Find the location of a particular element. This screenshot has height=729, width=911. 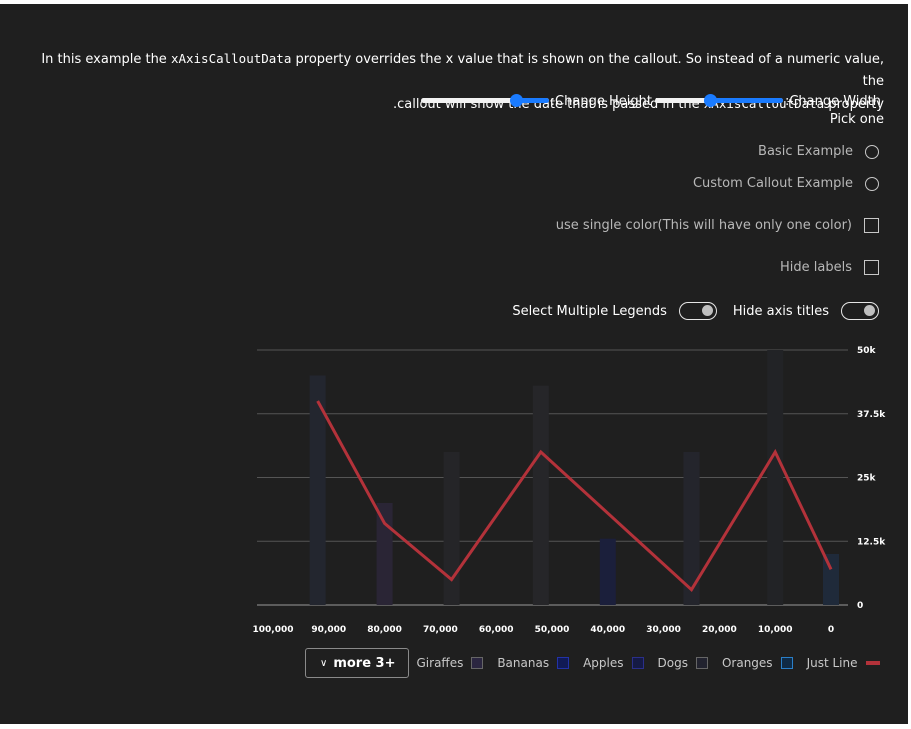

x-tick-label: 50,000 is located at coordinates (552, 630).